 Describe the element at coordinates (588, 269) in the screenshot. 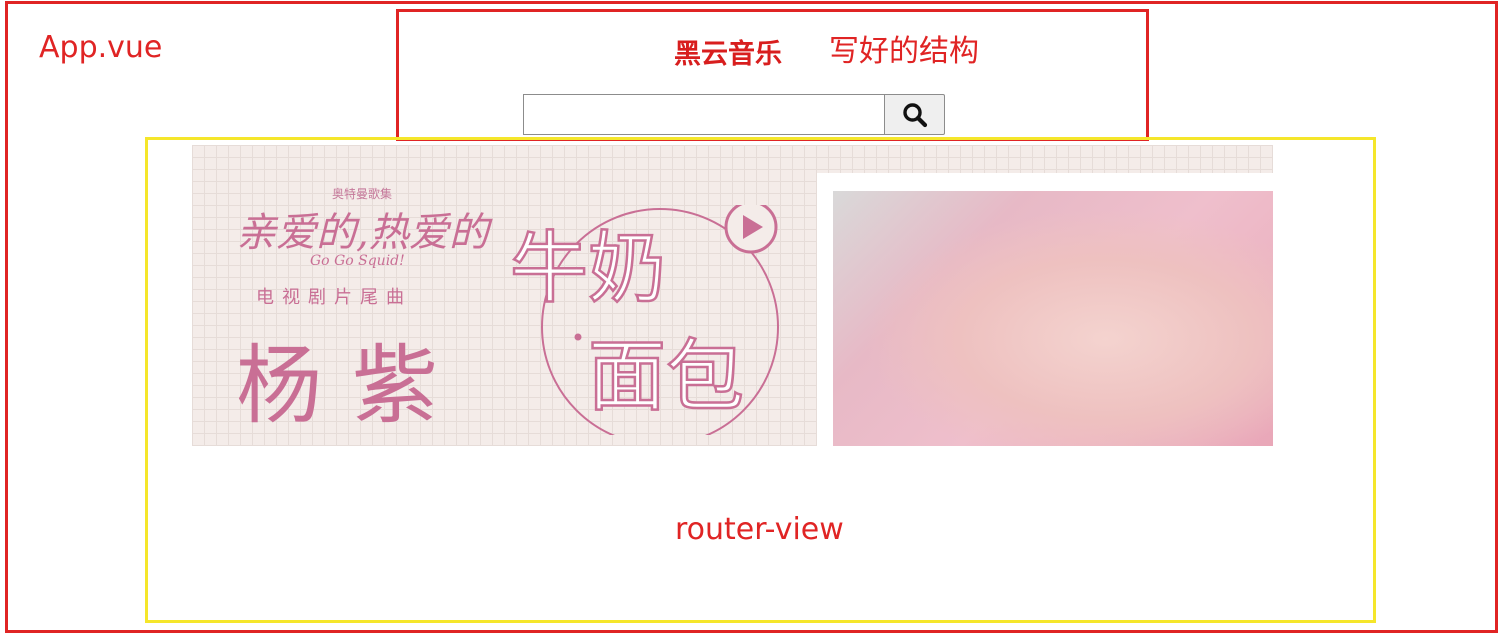

I see `banner-song-title-line1: 牛奶` at that location.